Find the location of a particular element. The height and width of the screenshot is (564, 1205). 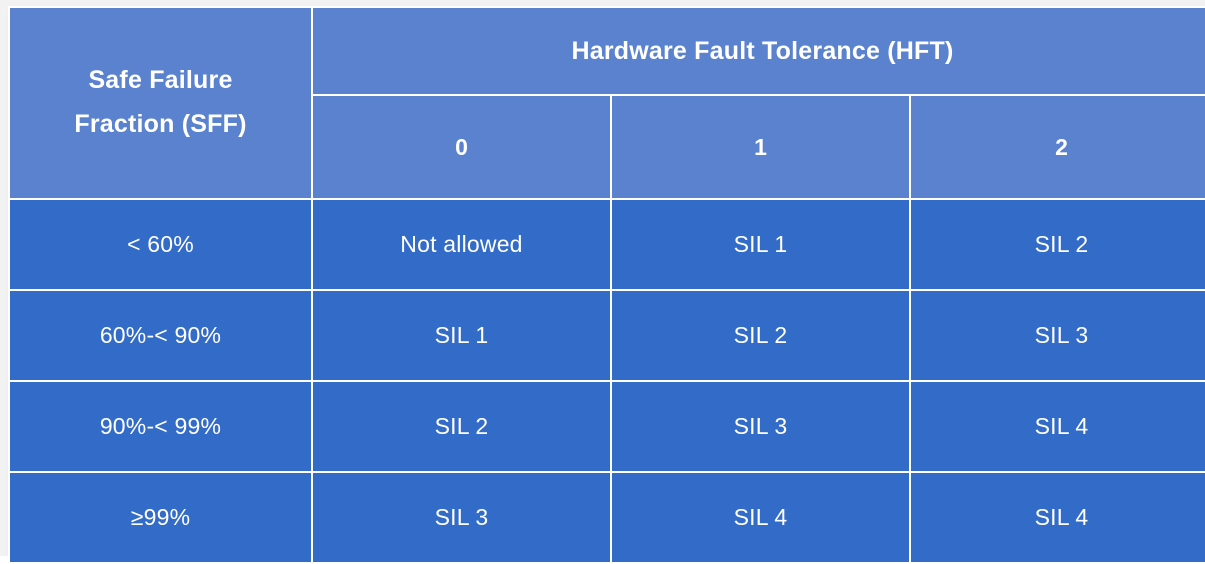

row-header-sff-range: ≥99% is located at coordinates (160, 517).